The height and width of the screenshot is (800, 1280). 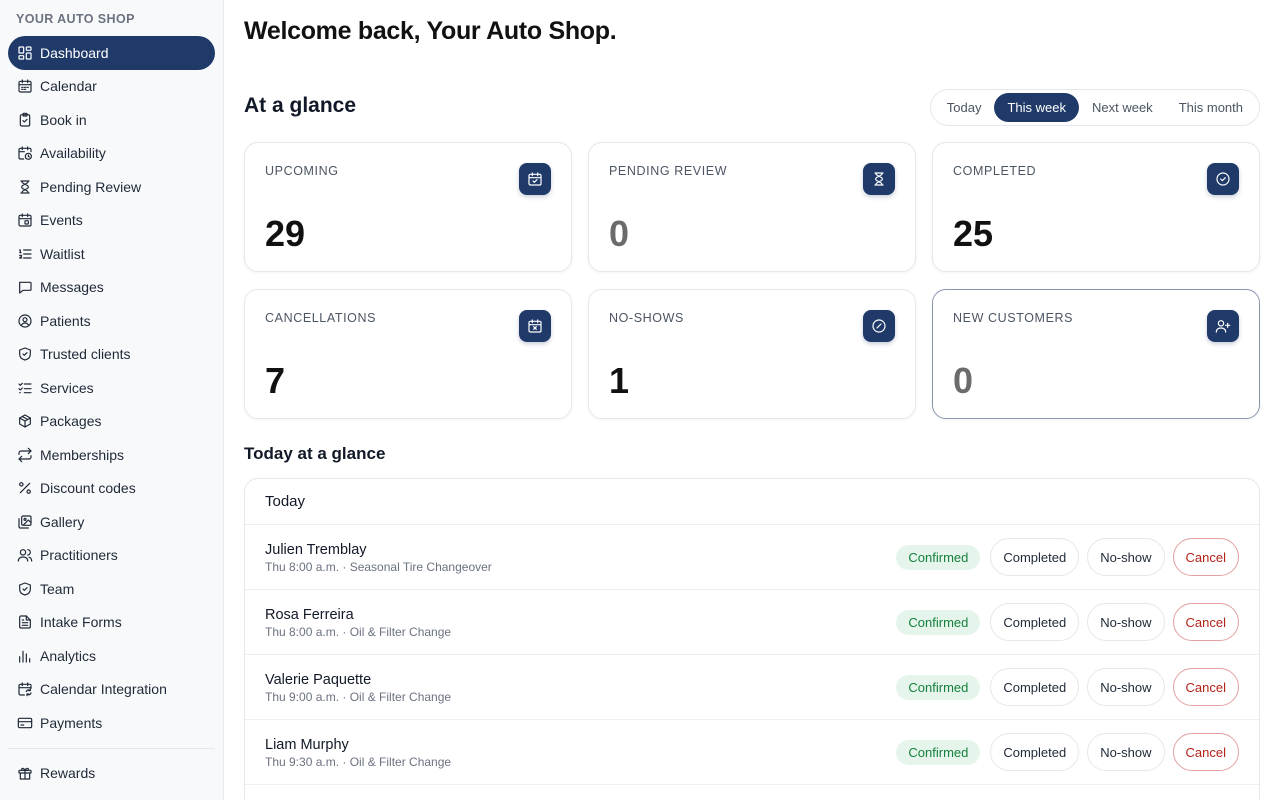 I want to click on stat-card-value: 1, so click(x=619, y=380).